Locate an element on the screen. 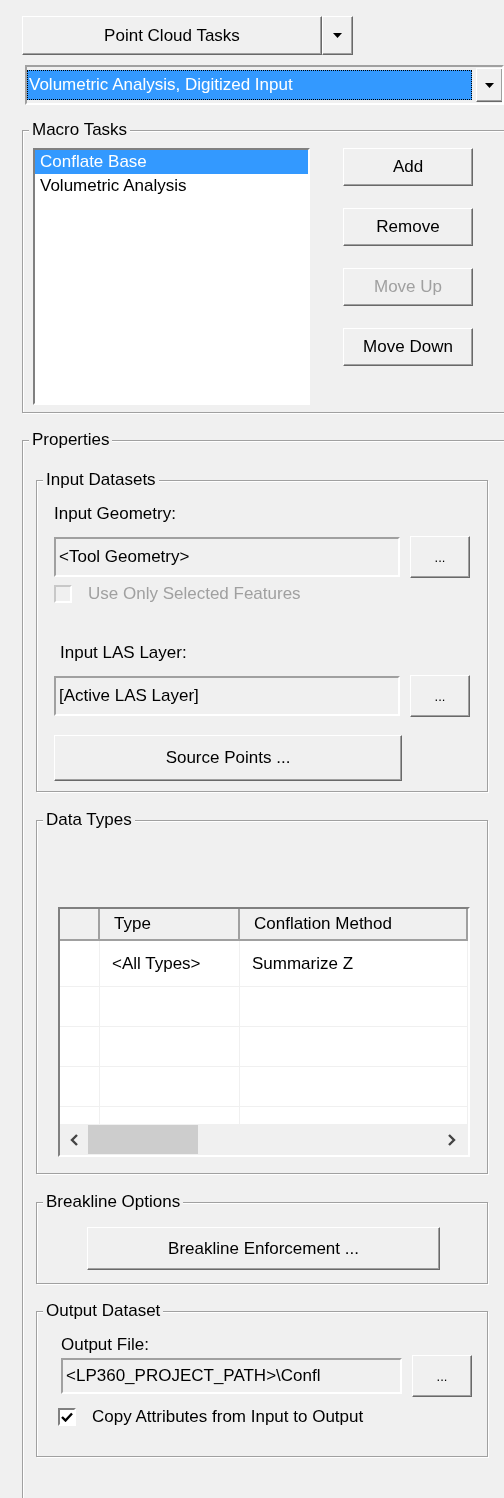 Image resolution: width=504 pixels, height=1498 pixels. path-field: [Active LAS Layer] is located at coordinates (227, 696).